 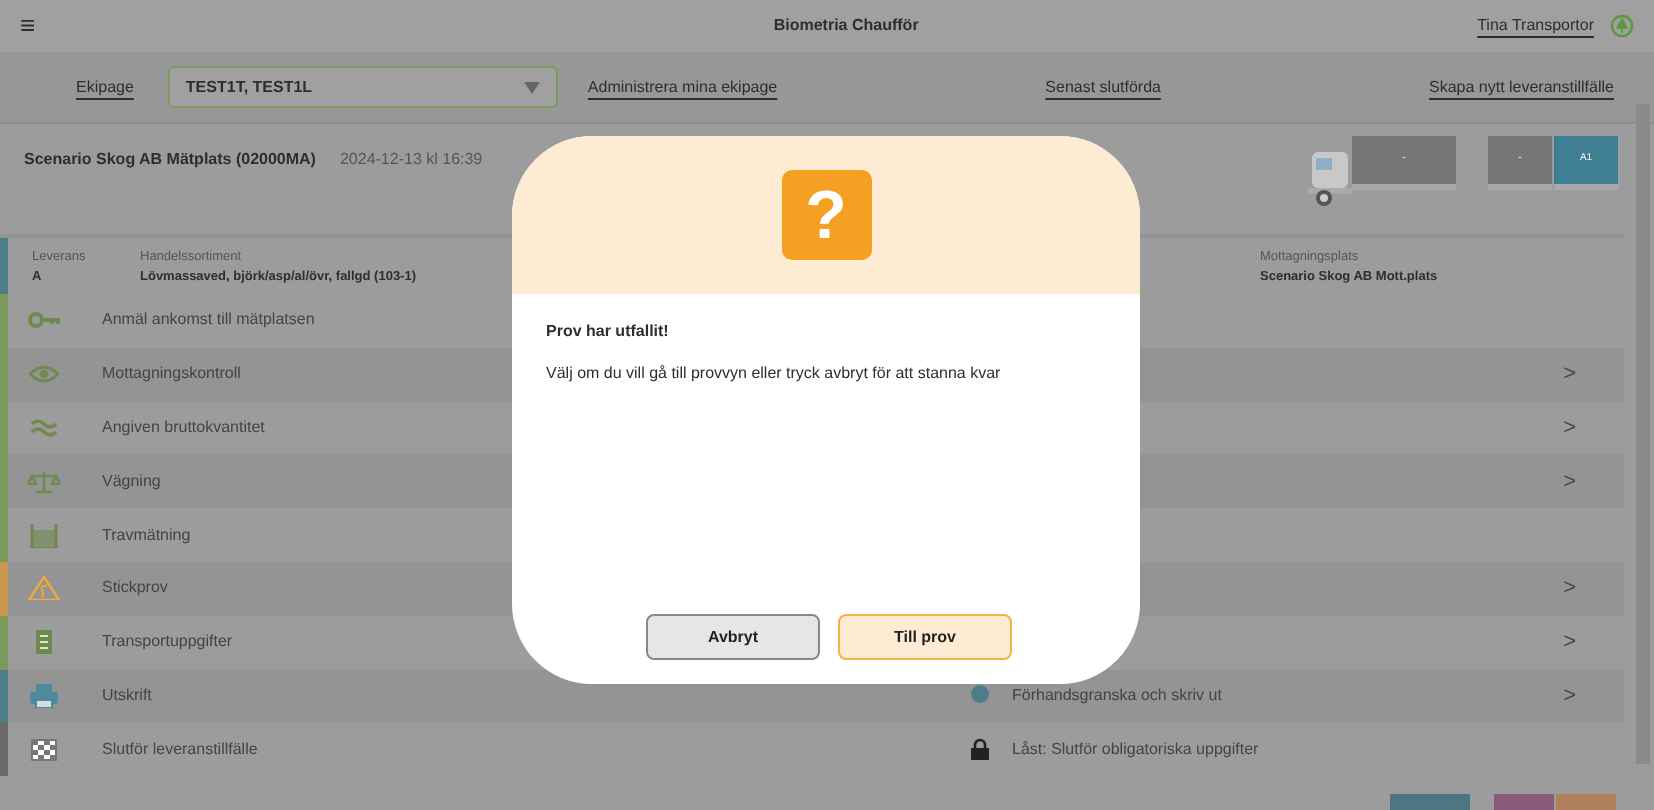 I want to click on nav-link: Skapa nytt leveranstillfälle, so click(x=1521, y=87).